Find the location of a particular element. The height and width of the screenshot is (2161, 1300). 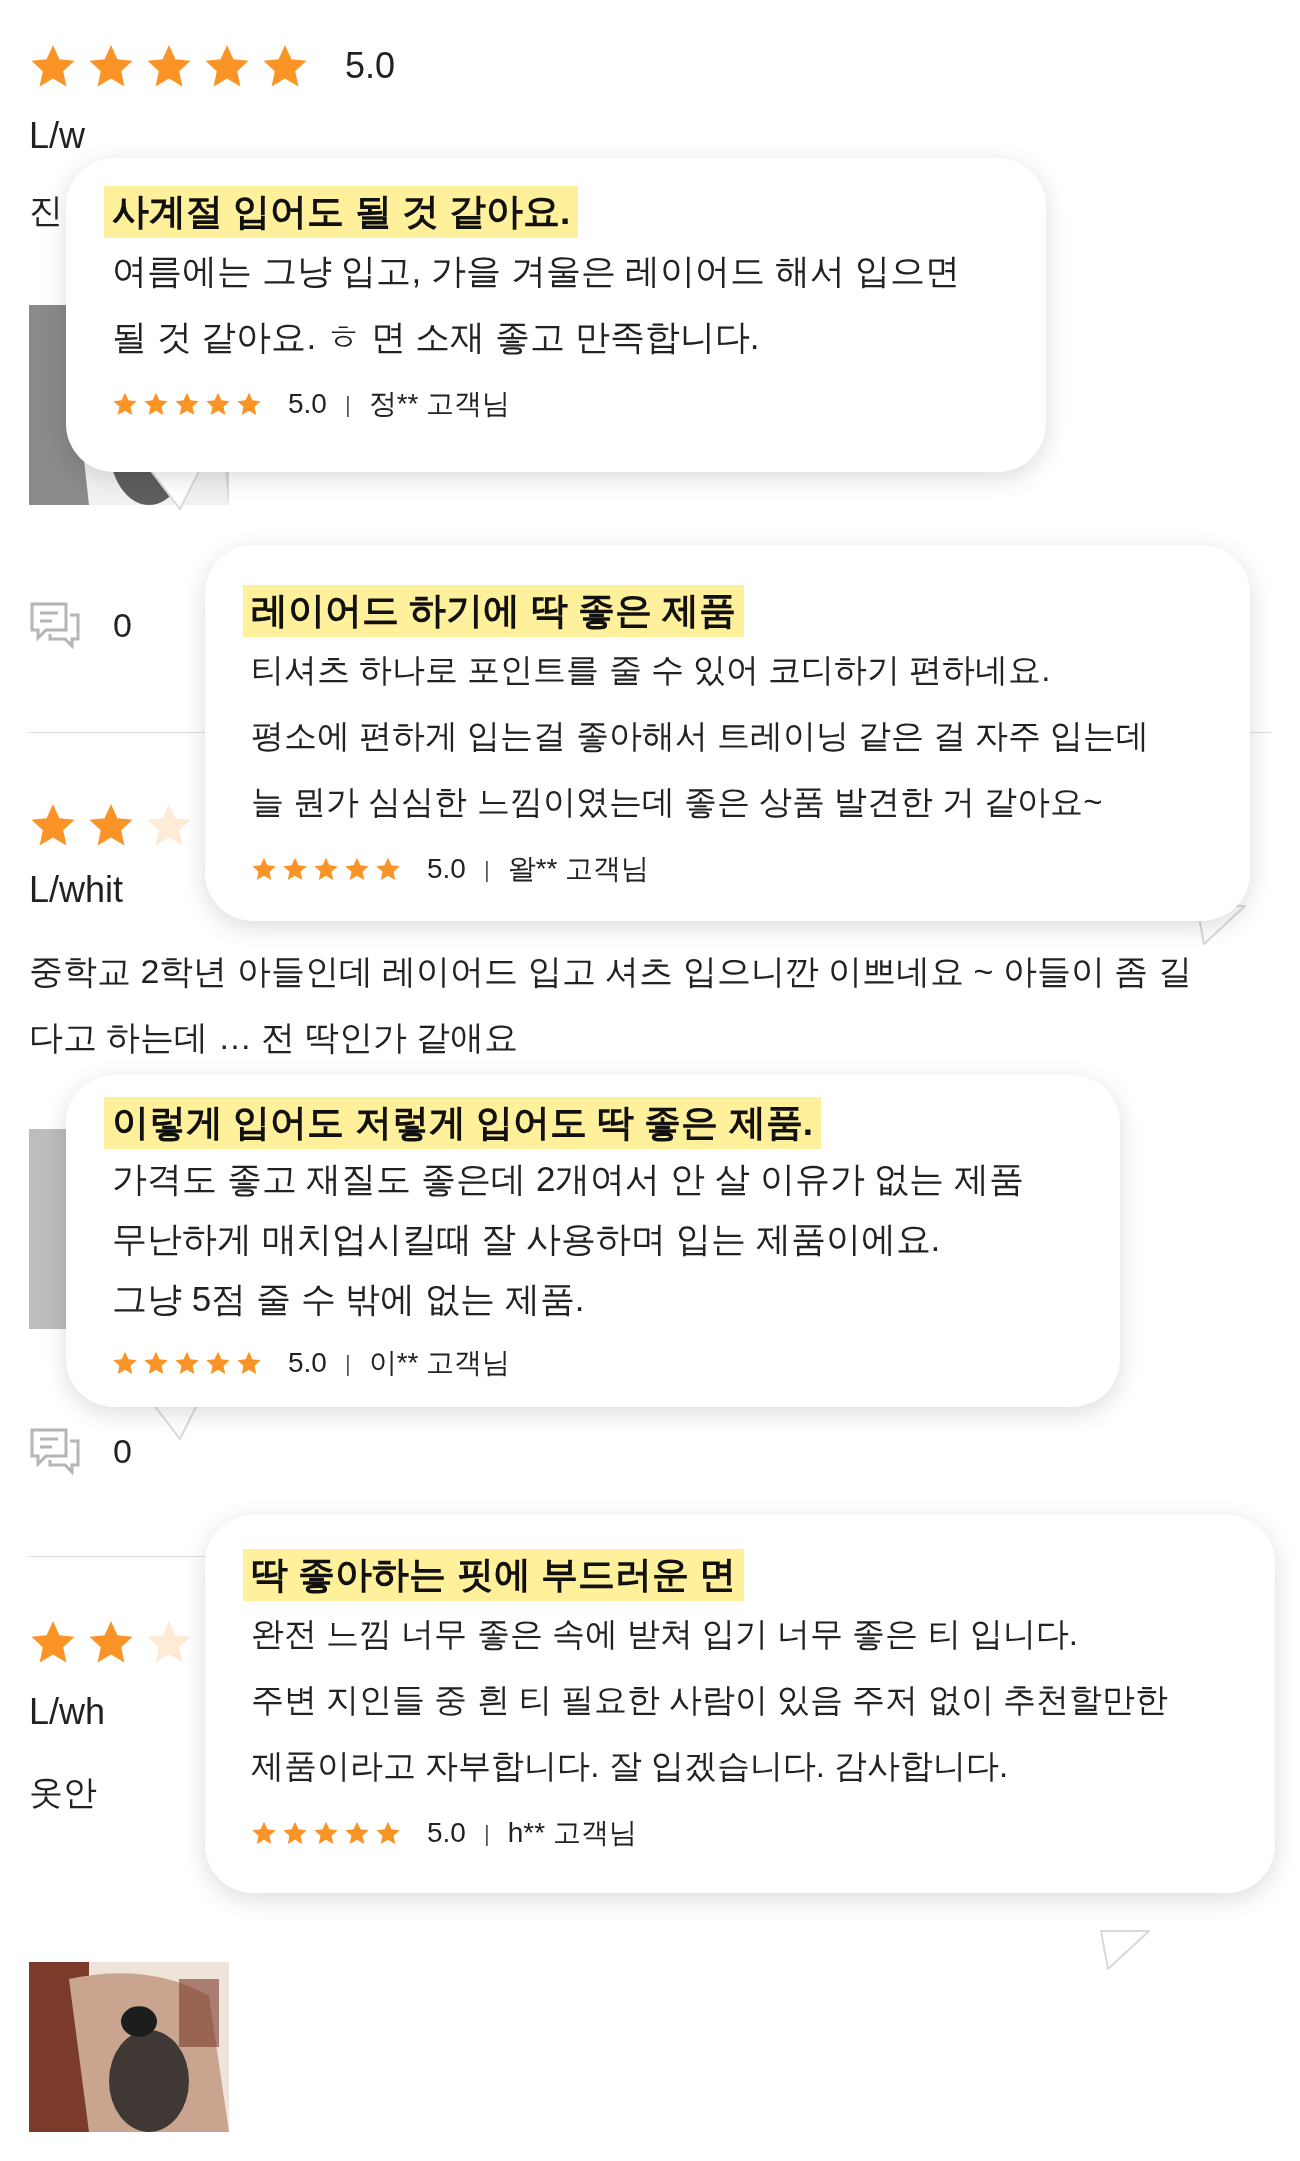

review-text: 가격도 좋고 재질도 좋은데 2개여서 안 살 이유가 없는 제품 is located at coordinates (568, 1179).